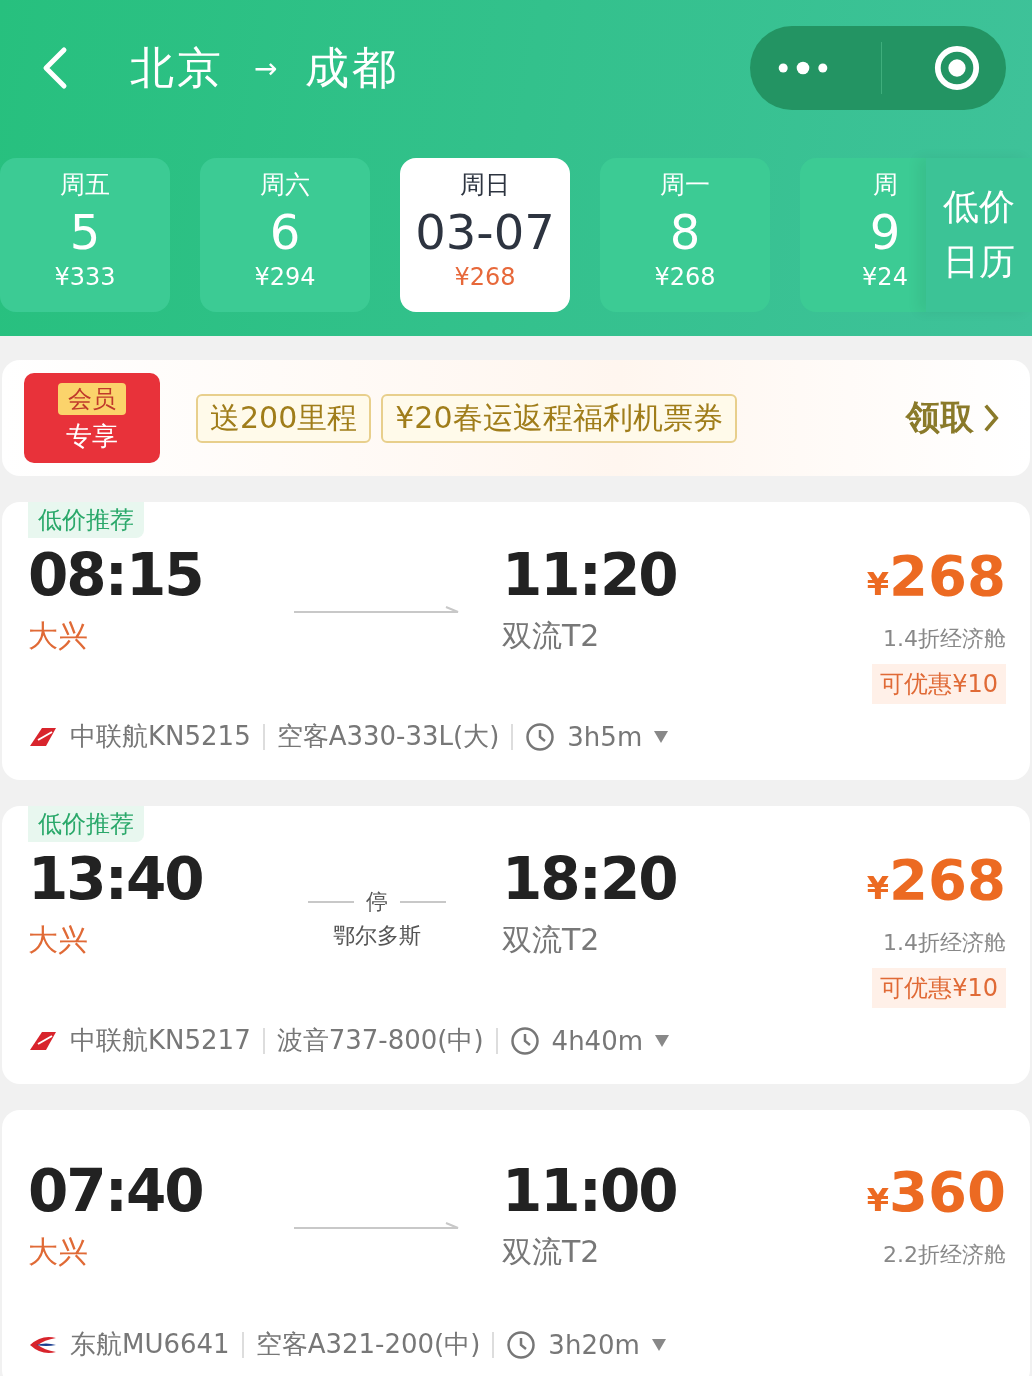 This screenshot has height=1376, width=1032. Describe the element at coordinates (991, 418) in the screenshot. I see `chevron-right-icon` at that location.